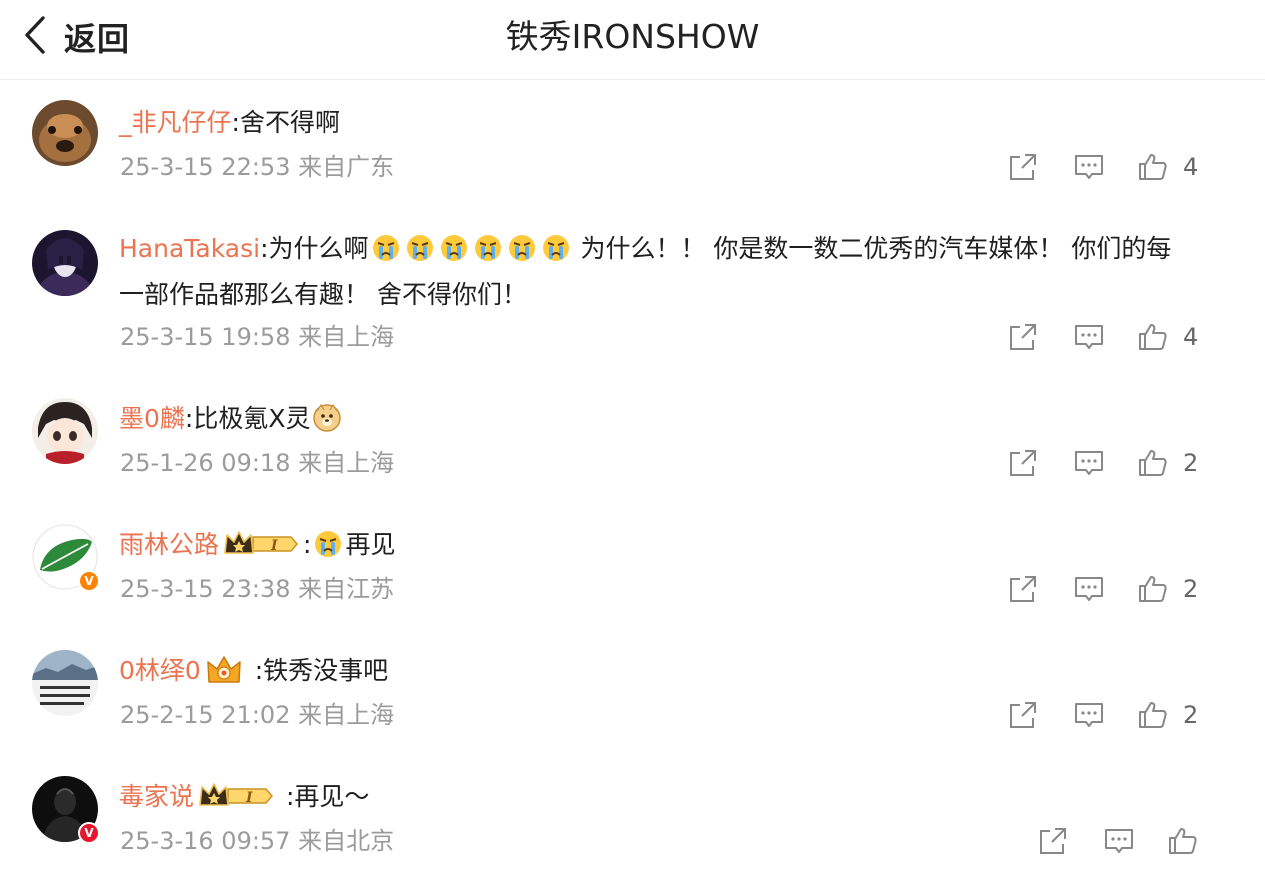  Describe the element at coordinates (205, 841) in the screenshot. I see `comment-time: 25-3-16 09:57` at that location.